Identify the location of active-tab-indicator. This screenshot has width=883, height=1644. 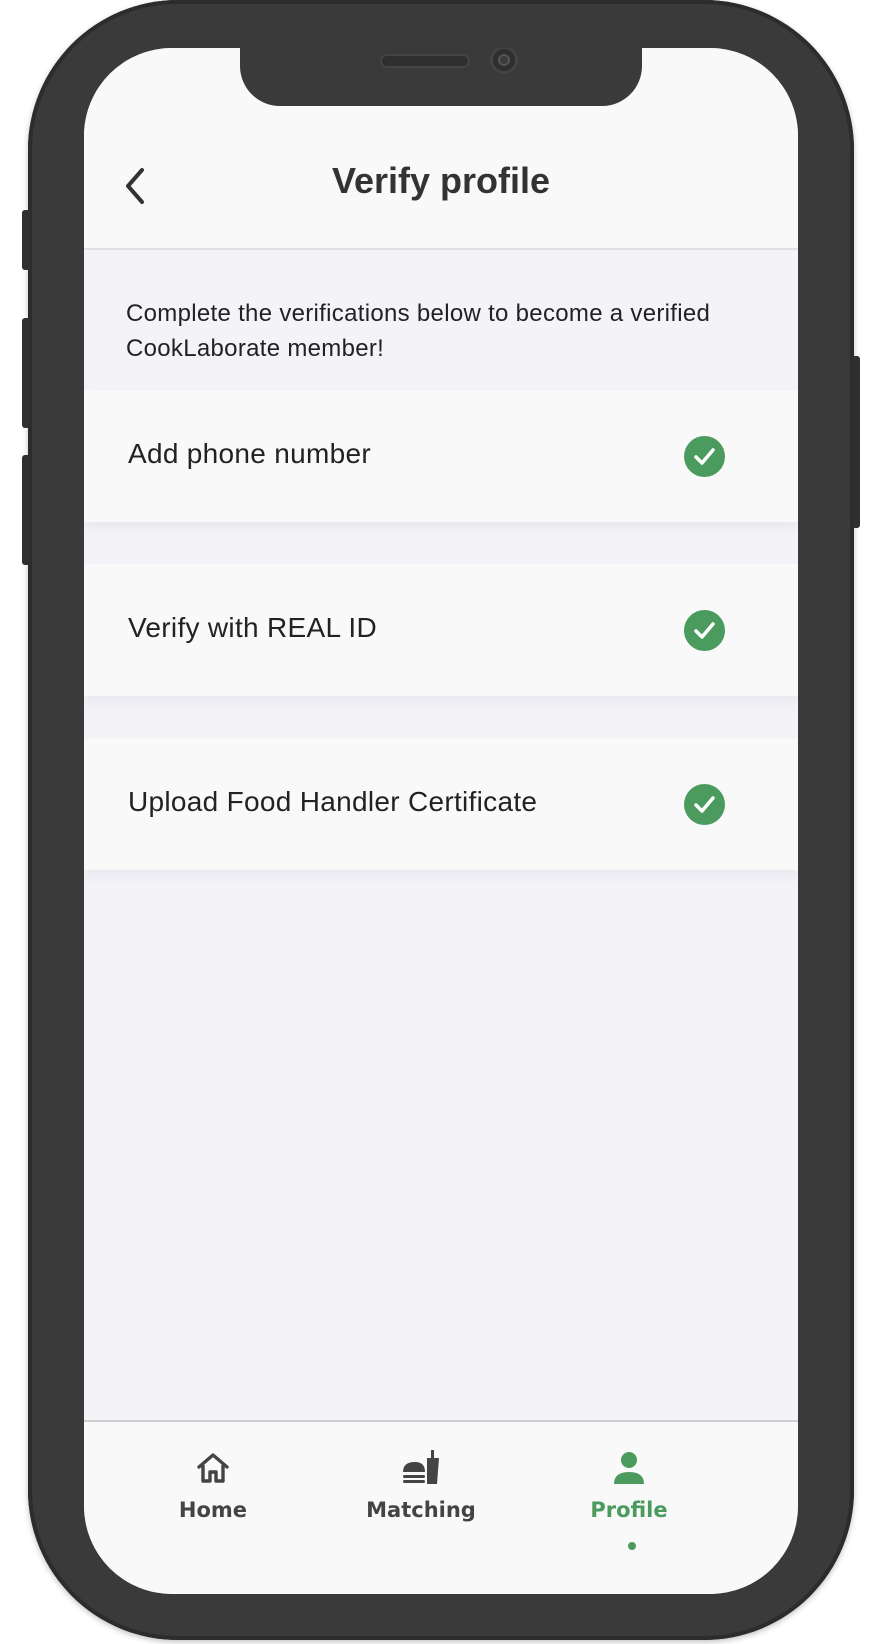
(632, 1546).